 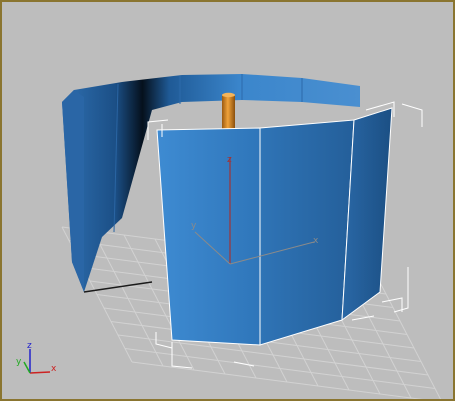 I want to click on world-y-axis, so click(x=27, y=367).